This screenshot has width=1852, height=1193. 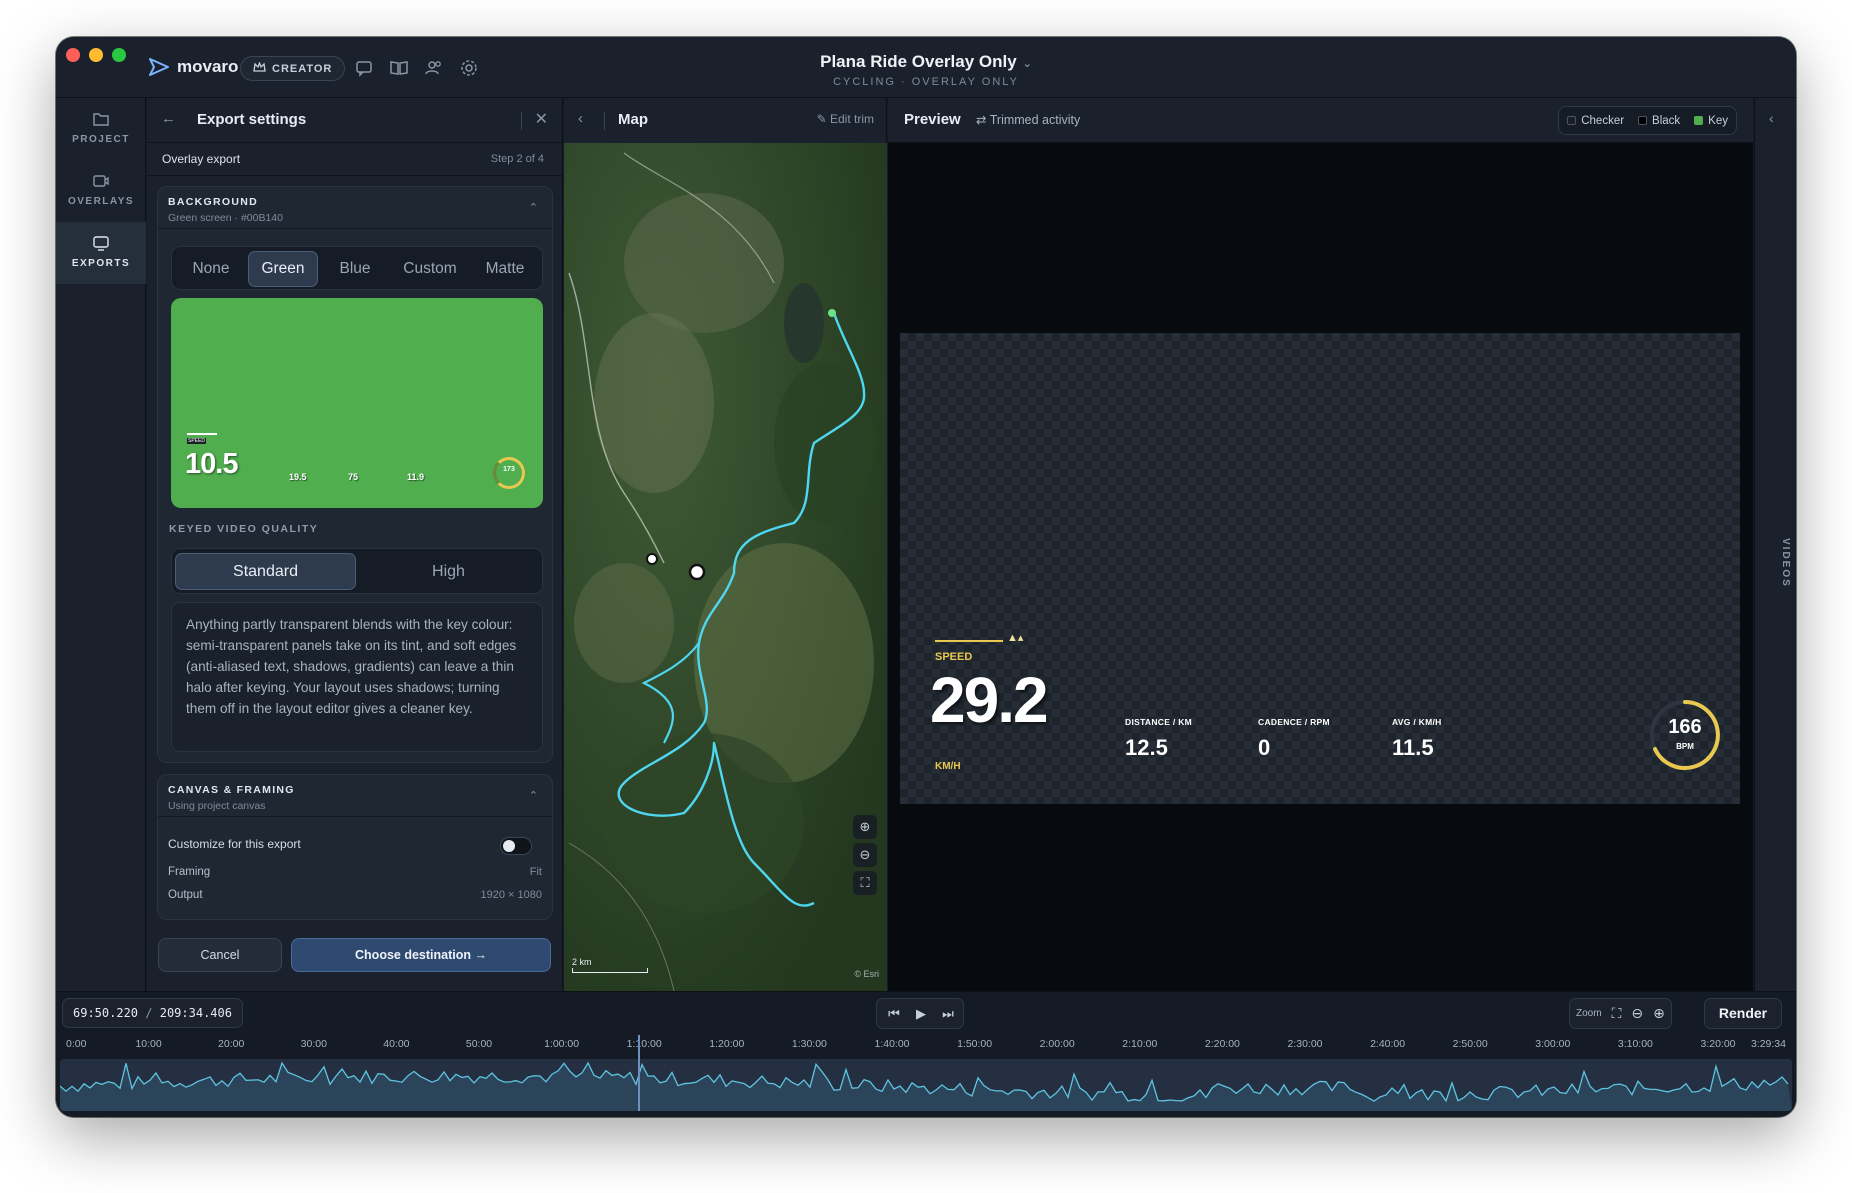 What do you see at coordinates (202, 434) in the screenshot?
I see `mini-speed-bar` at bounding box center [202, 434].